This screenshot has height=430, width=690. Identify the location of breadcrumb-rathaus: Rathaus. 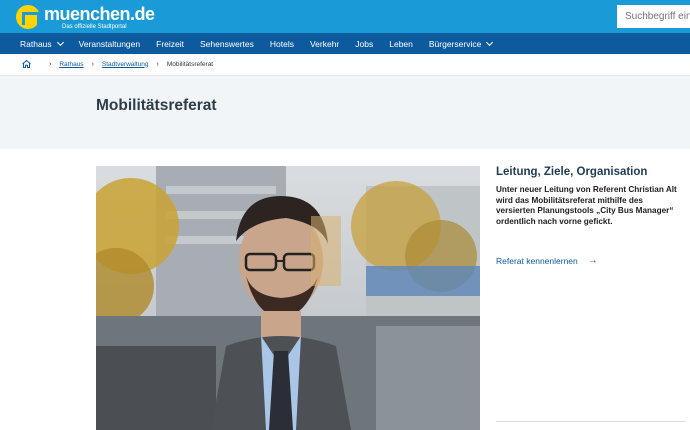
(71, 64).